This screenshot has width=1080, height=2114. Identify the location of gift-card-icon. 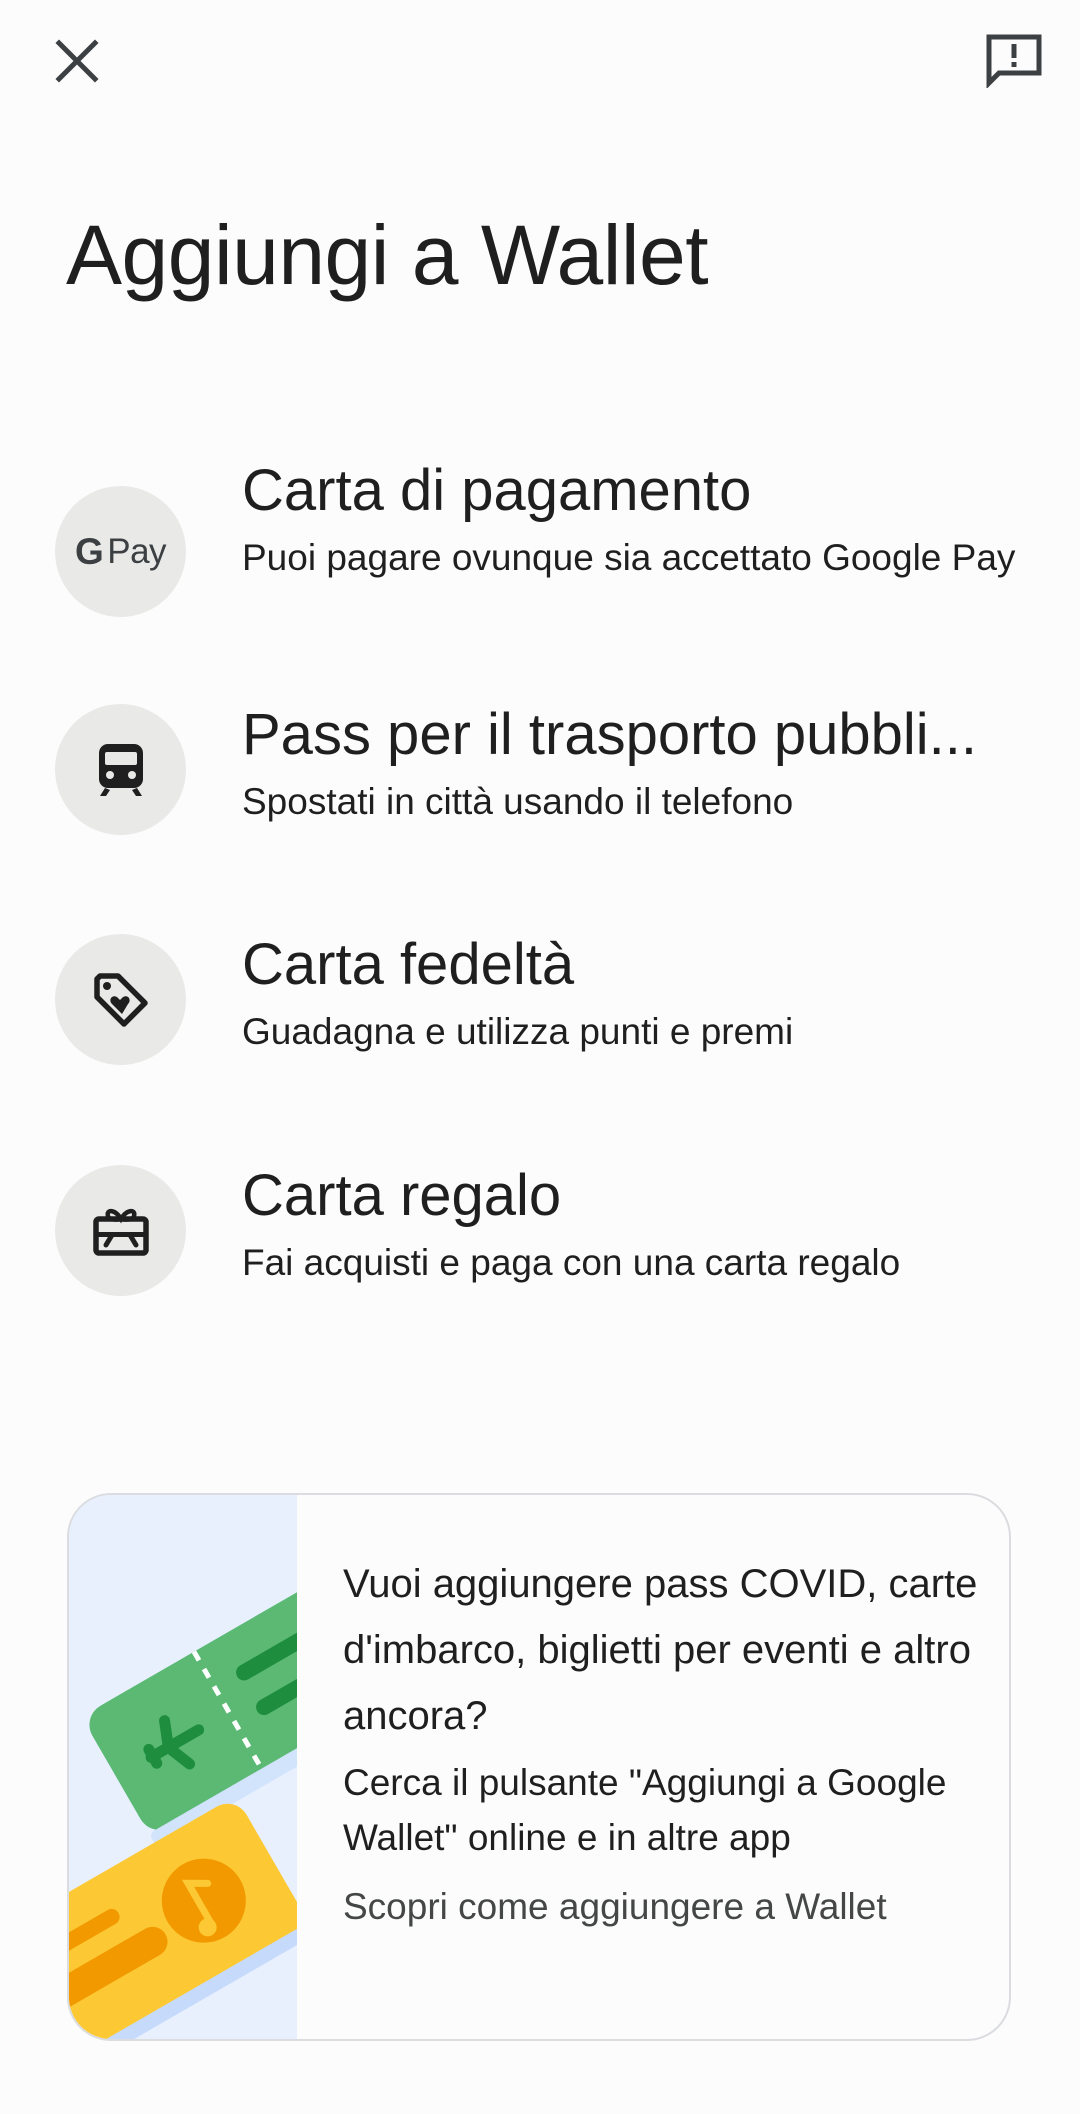
(120, 1232).